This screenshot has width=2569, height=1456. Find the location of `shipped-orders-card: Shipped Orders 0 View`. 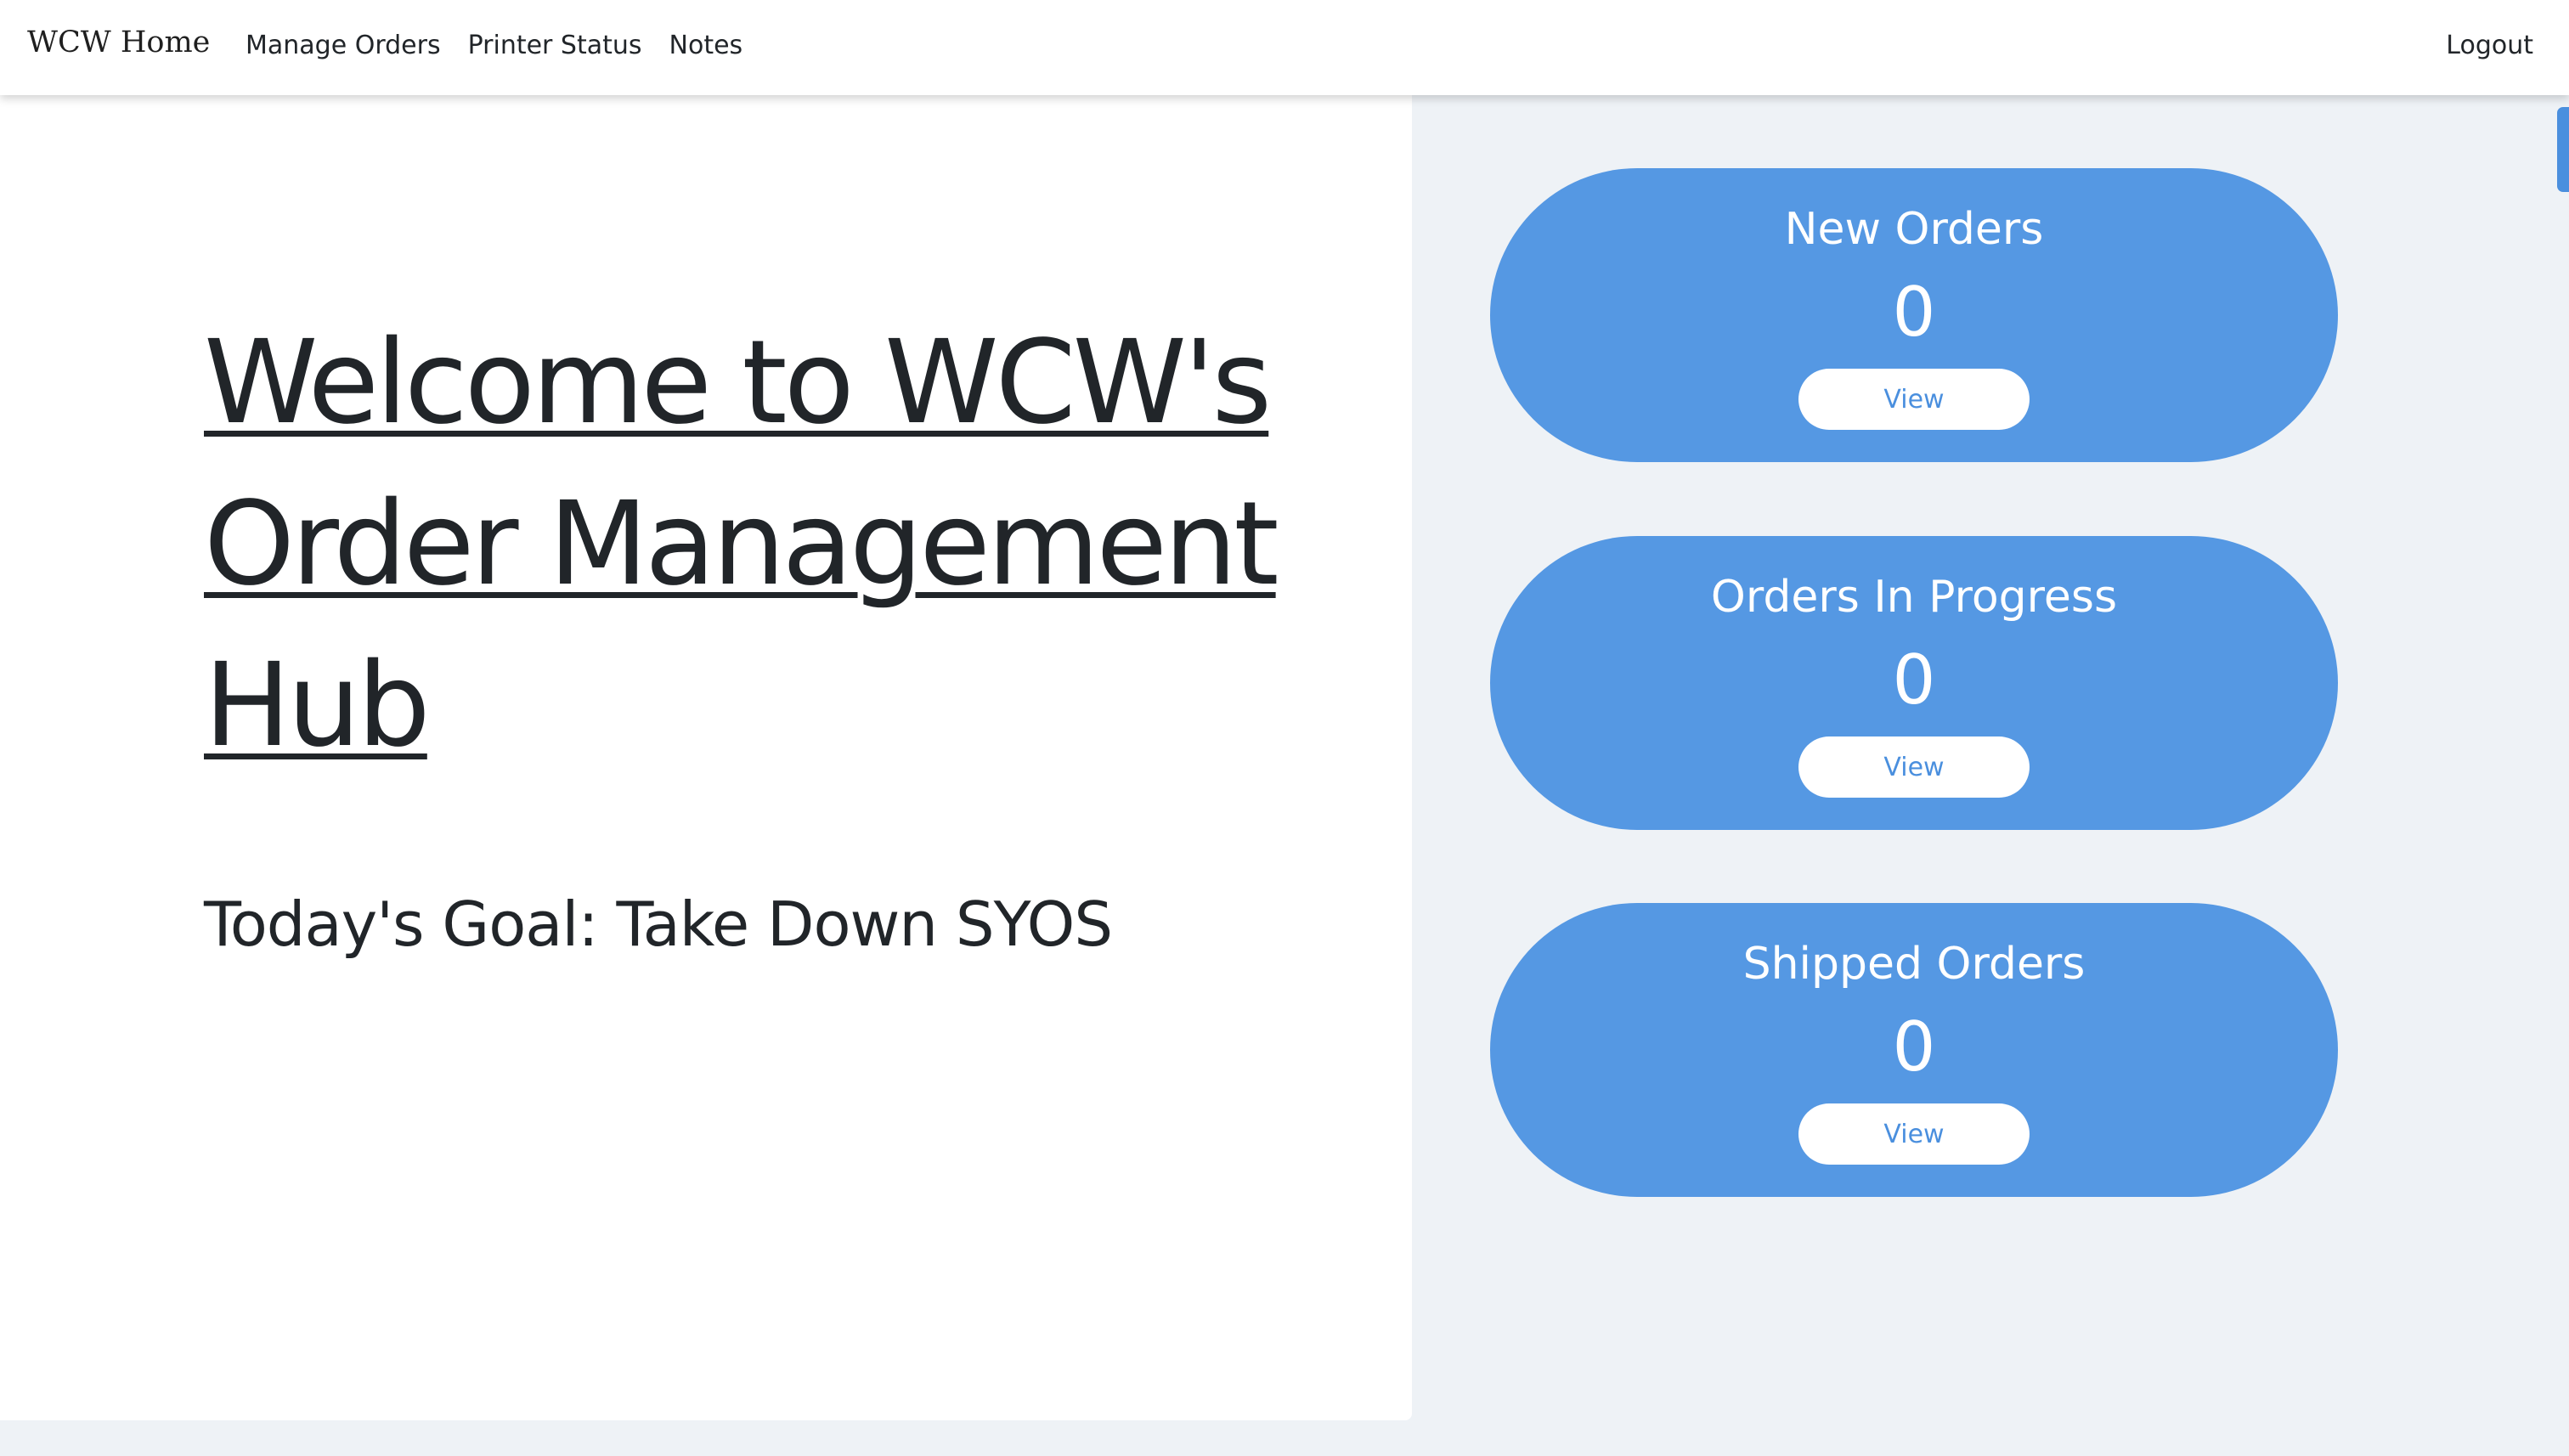

shipped-orders-card: Shipped Orders 0 View is located at coordinates (1914, 1050).